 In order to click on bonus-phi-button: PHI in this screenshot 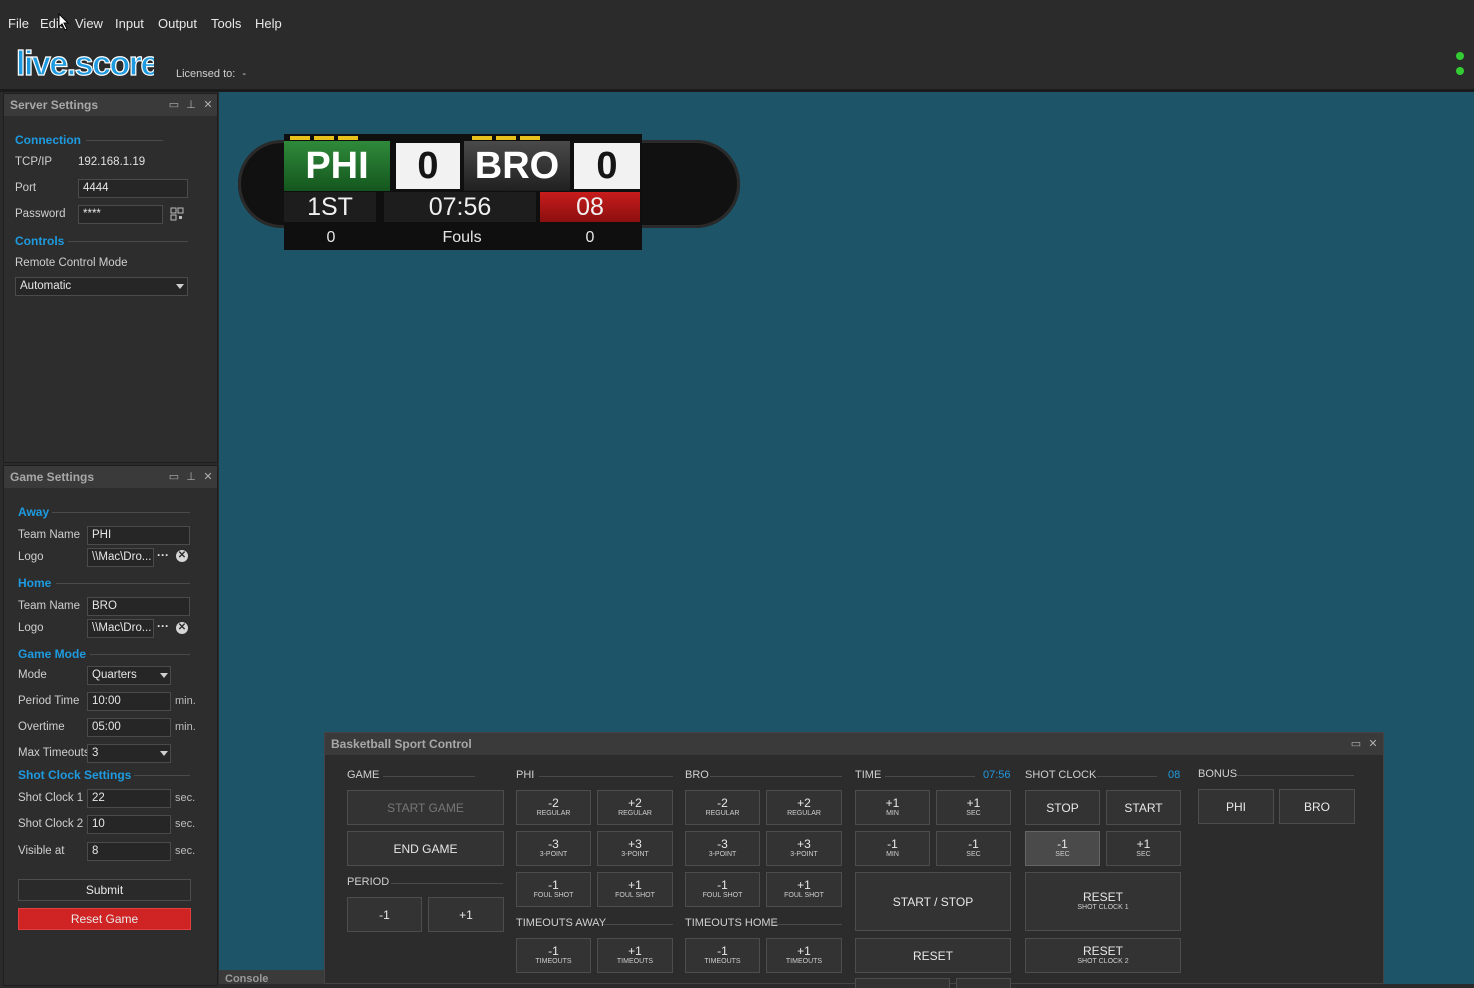, I will do `click(1236, 806)`.